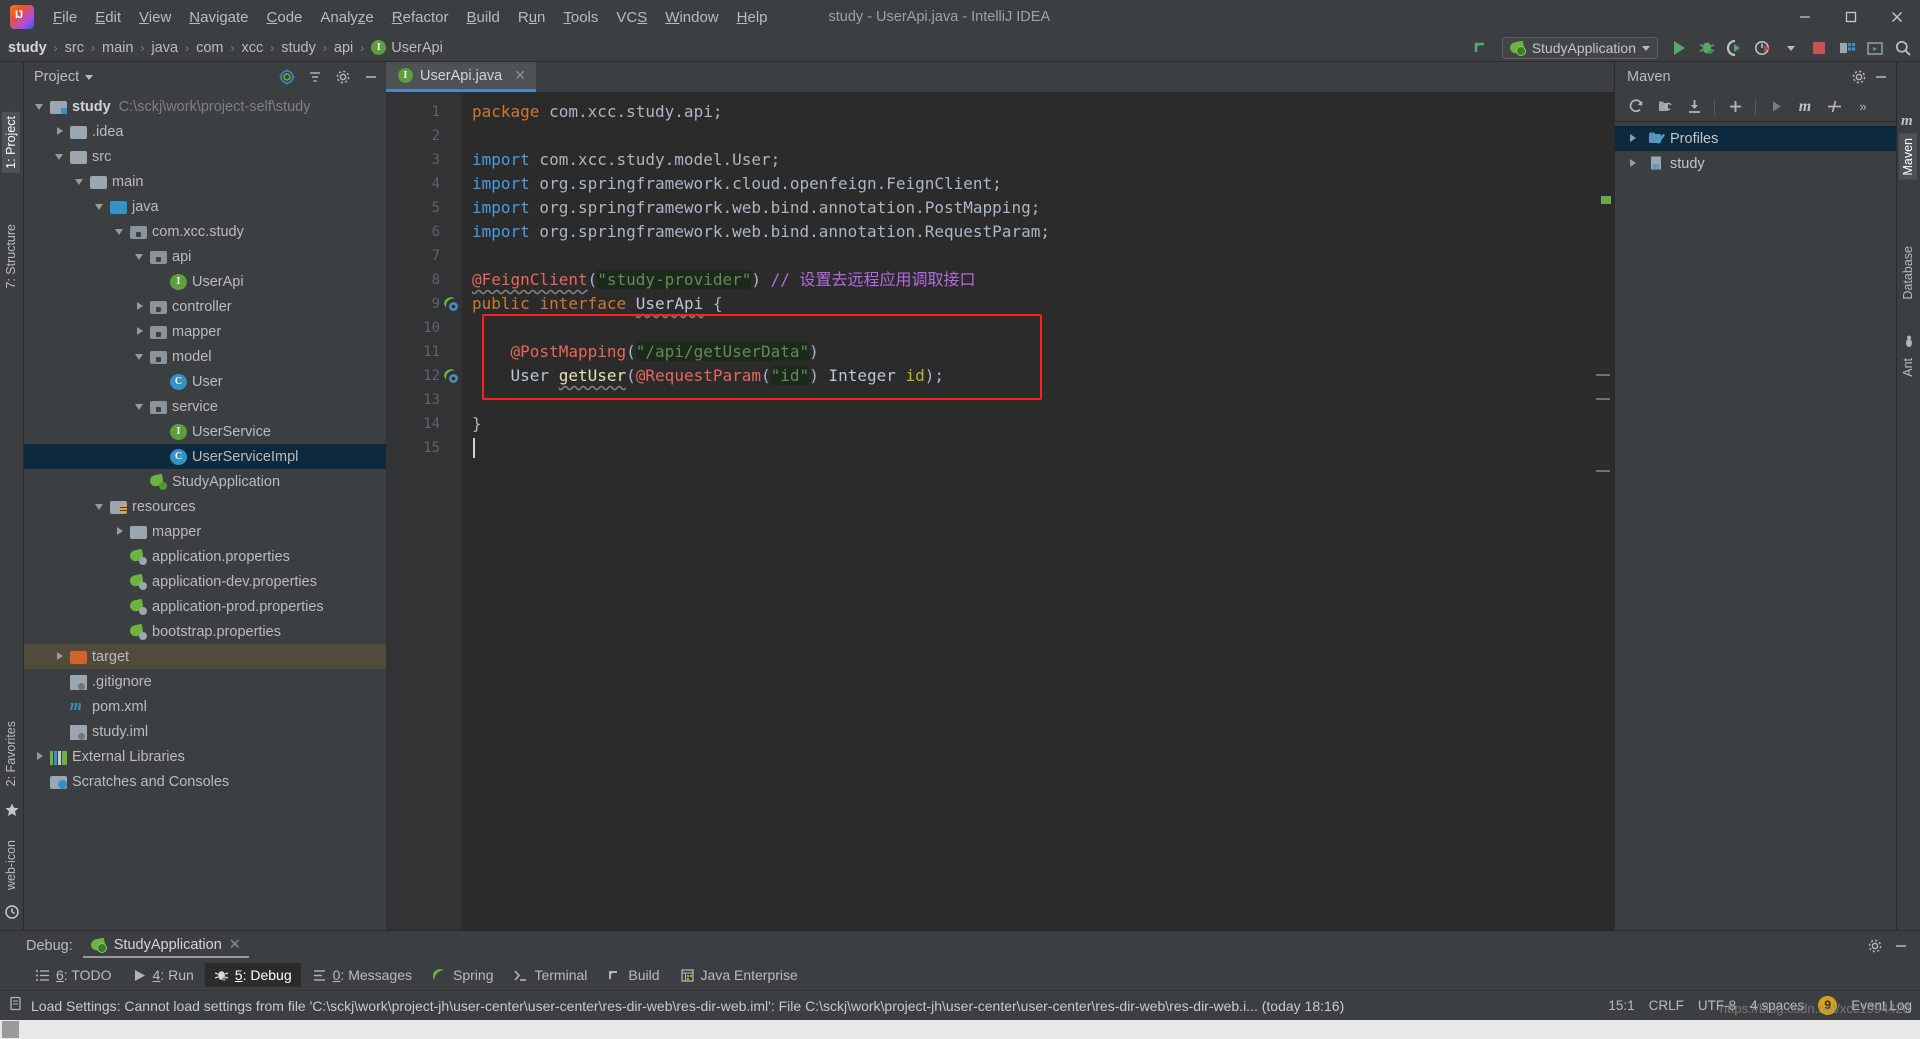 The image size is (1920, 1039). I want to click on sidebar-item-ant: Ant, so click(1908, 367).